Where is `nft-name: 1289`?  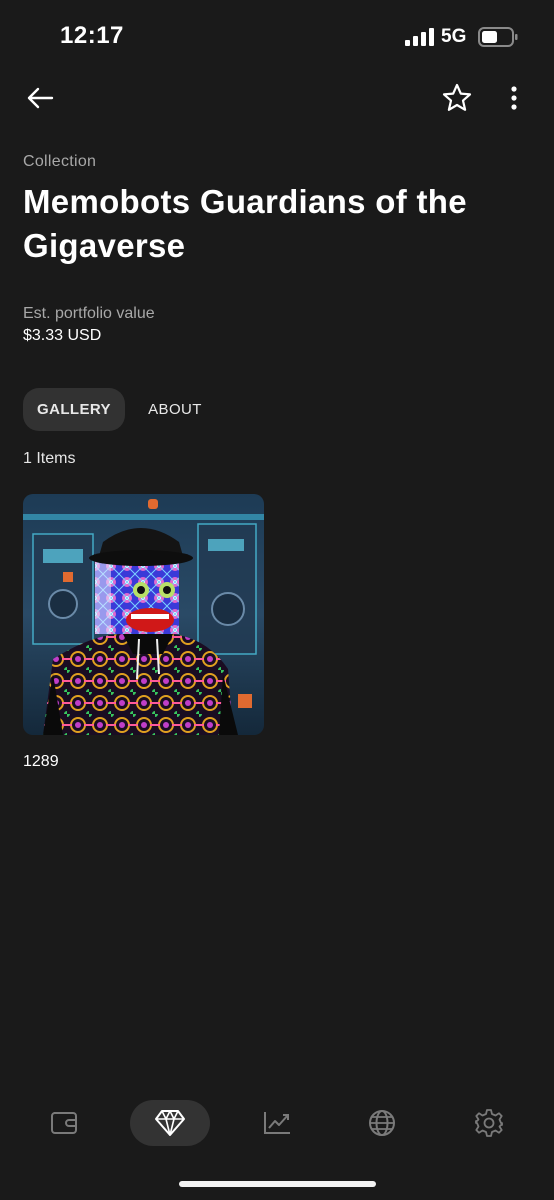
nft-name: 1289 is located at coordinates (41, 761).